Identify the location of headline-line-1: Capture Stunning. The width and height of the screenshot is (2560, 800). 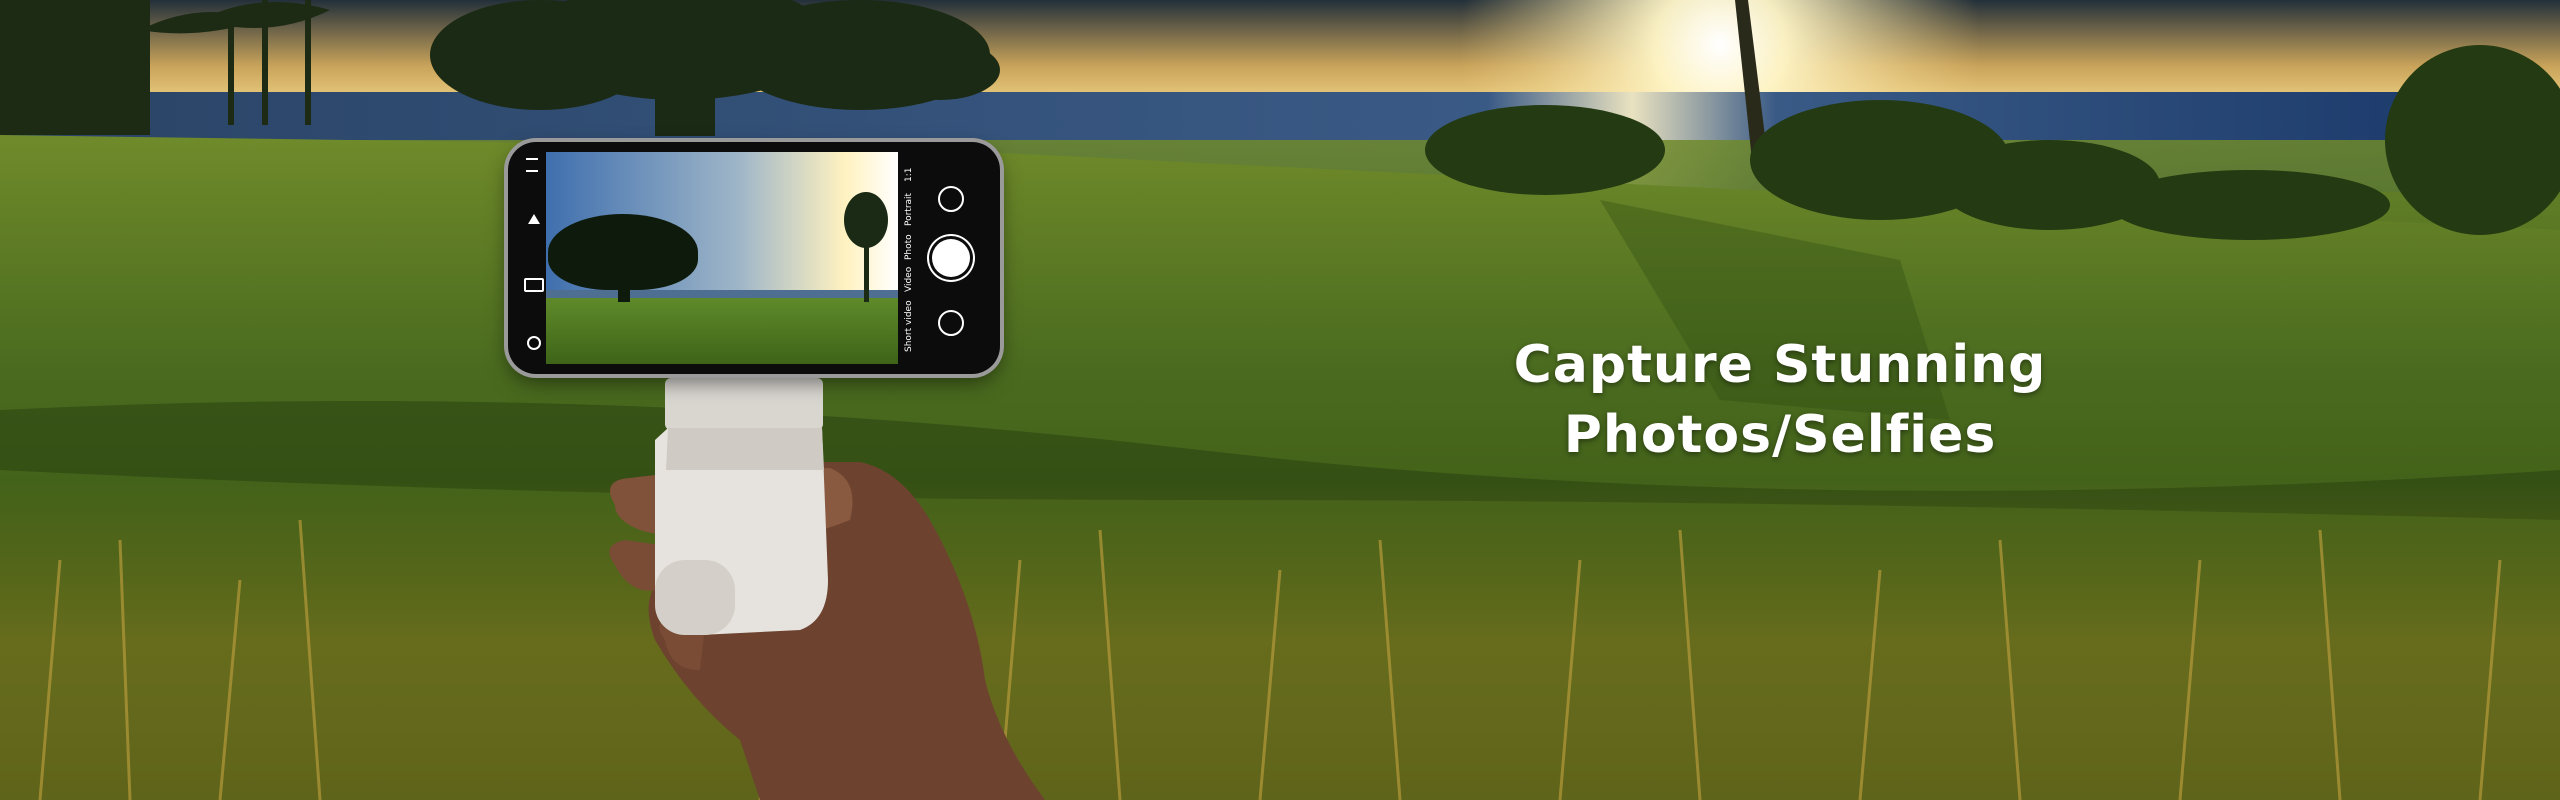
(1780, 365).